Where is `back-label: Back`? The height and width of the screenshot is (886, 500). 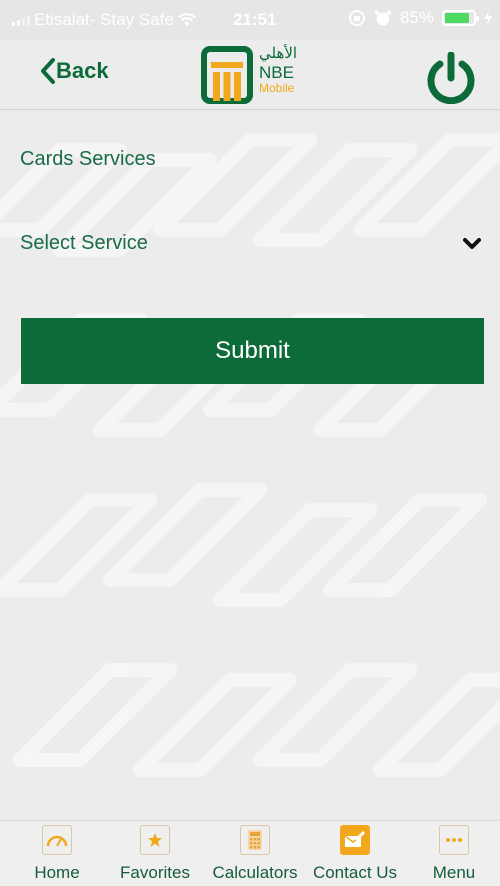 back-label: Back is located at coordinates (82, 70).